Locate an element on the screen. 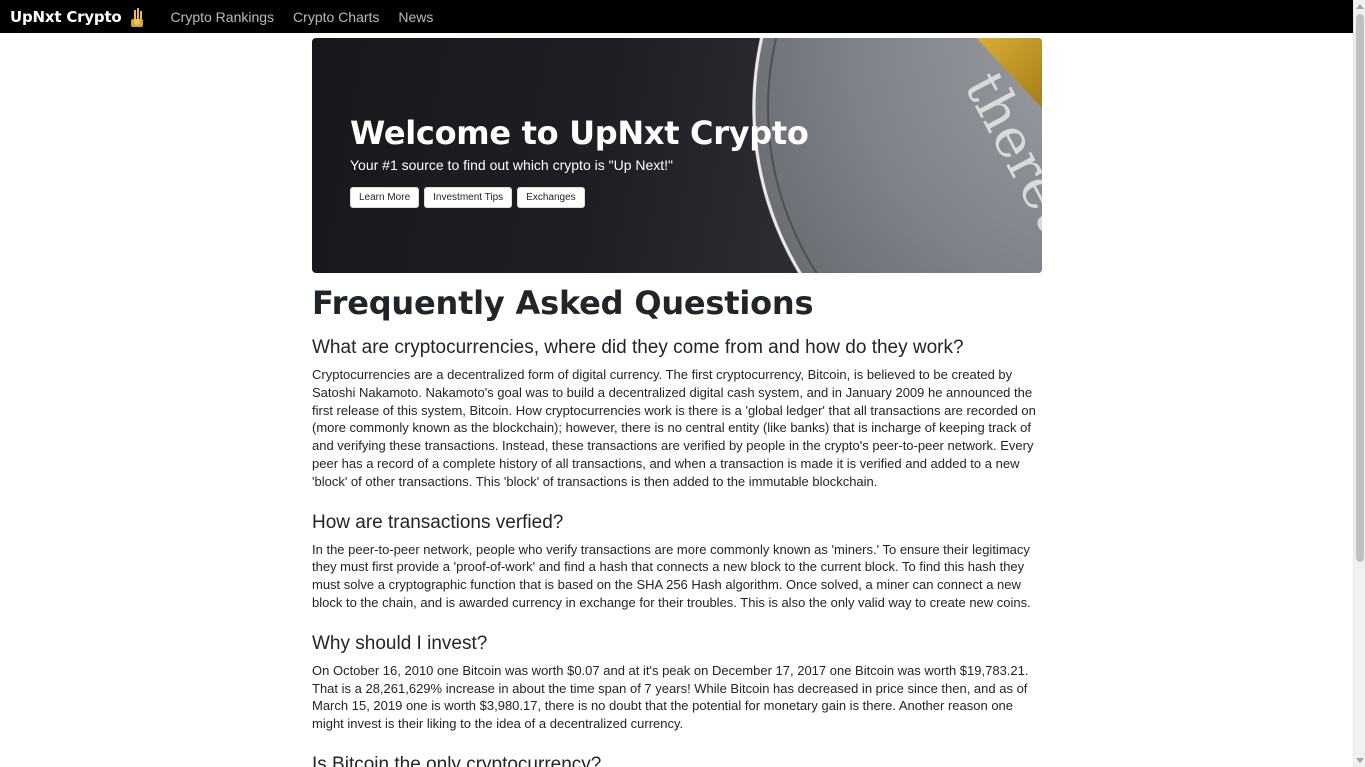 The image size is (1365, 767). faq-question: Is Bitcoin the only cryptocurrency? is located at coordinates (457, 760).